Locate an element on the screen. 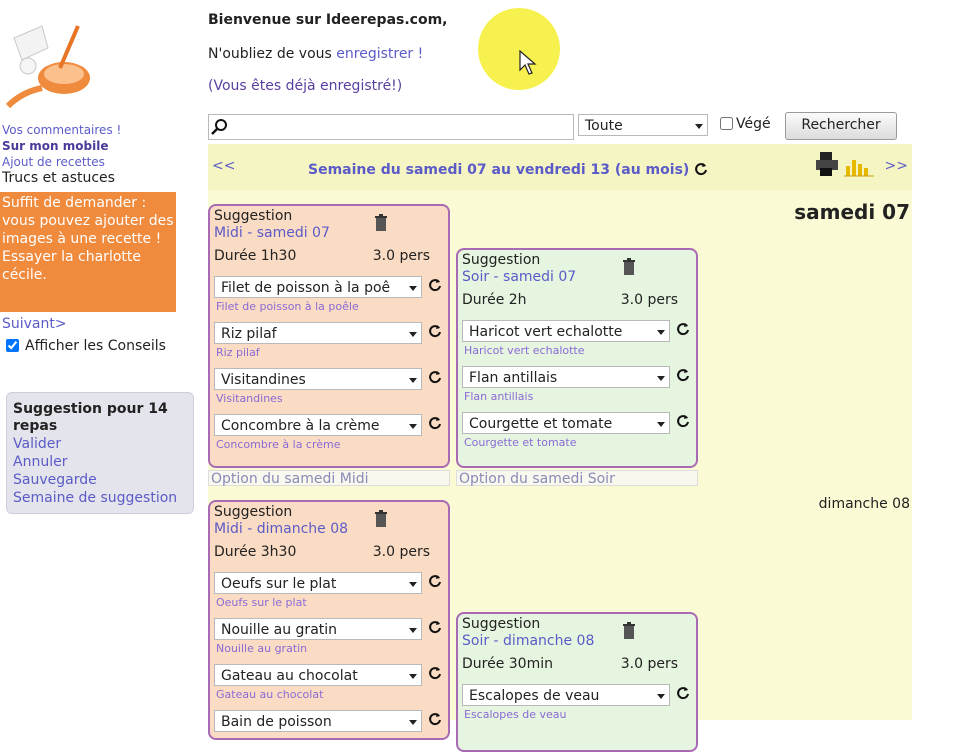  veg-label: Végé is located at coordinates (753, 124).